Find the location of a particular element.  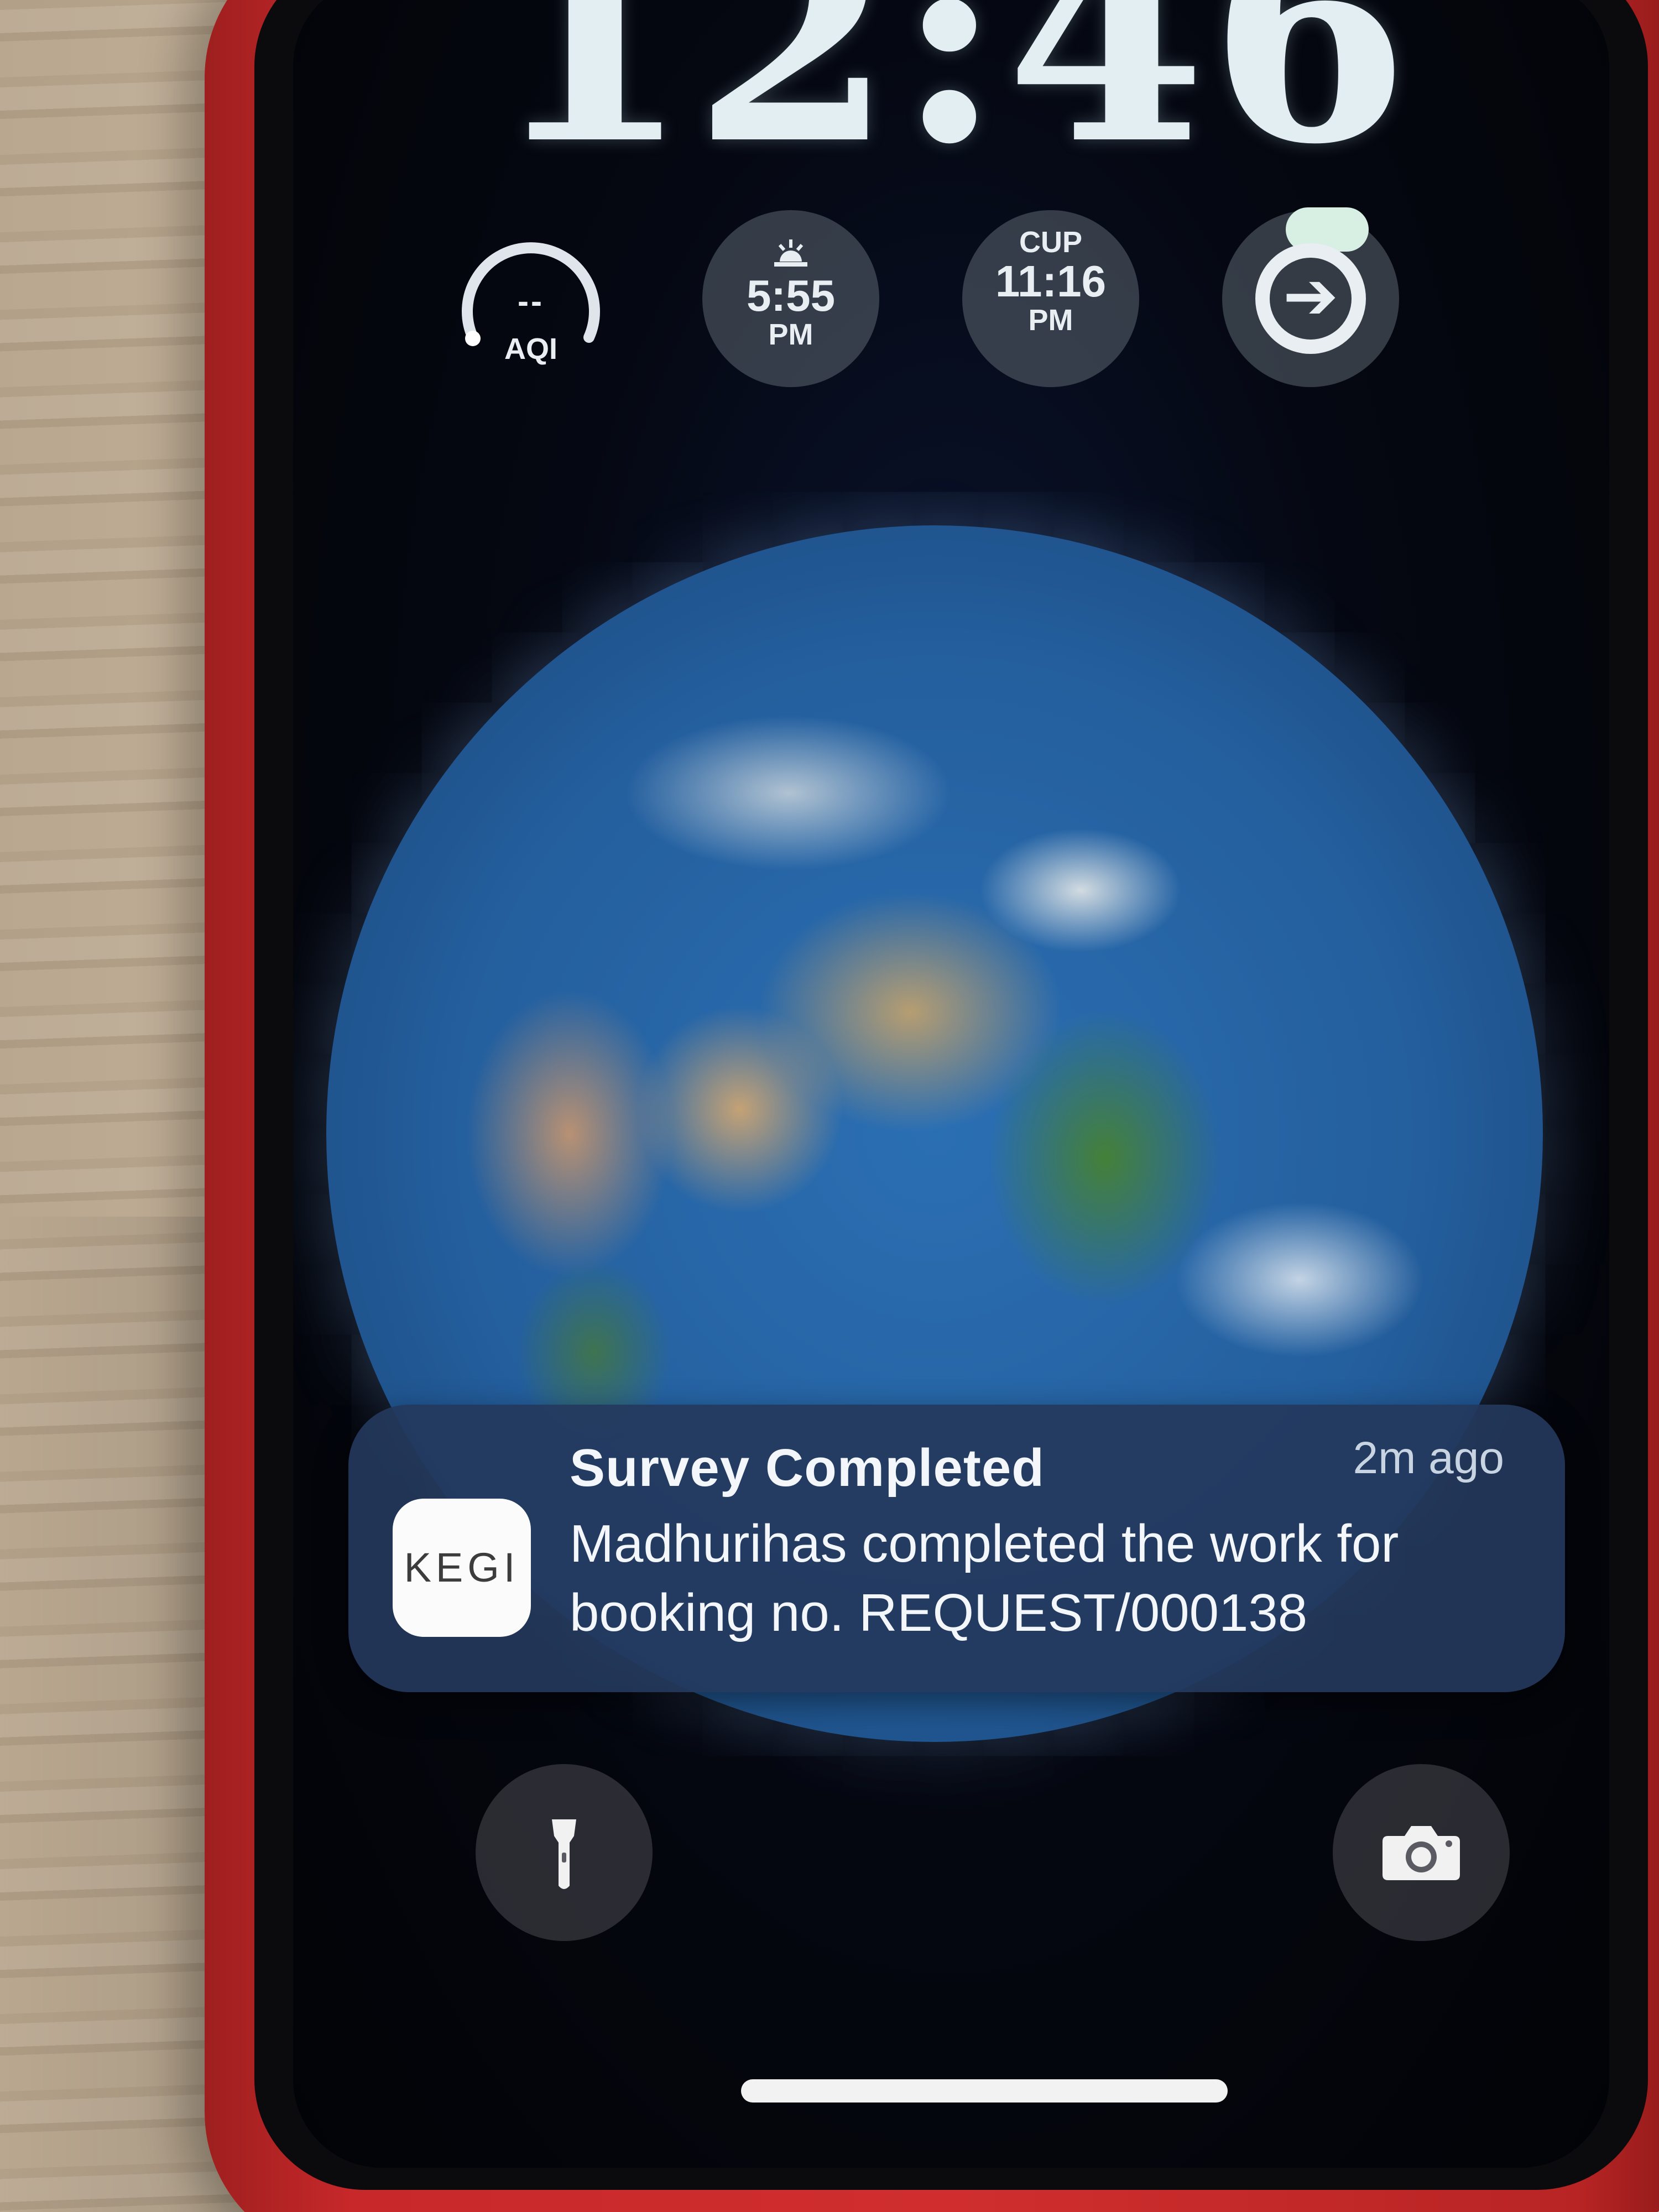

lock-screen-clock: 12:46 is located at coordinates (951, 104).